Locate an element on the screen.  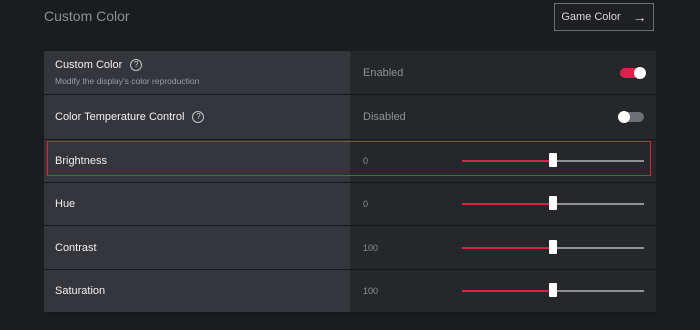
contrast-value-cell: 100 is located at coordinates (503, 247).